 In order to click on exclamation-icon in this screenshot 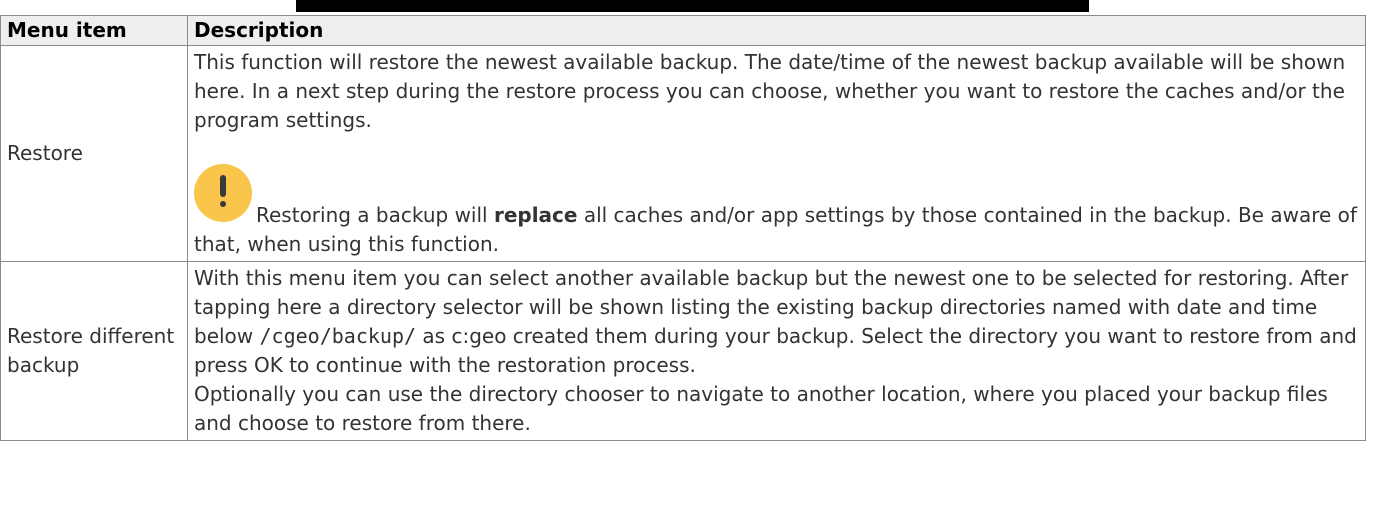, I will do `click(223, 193)`.